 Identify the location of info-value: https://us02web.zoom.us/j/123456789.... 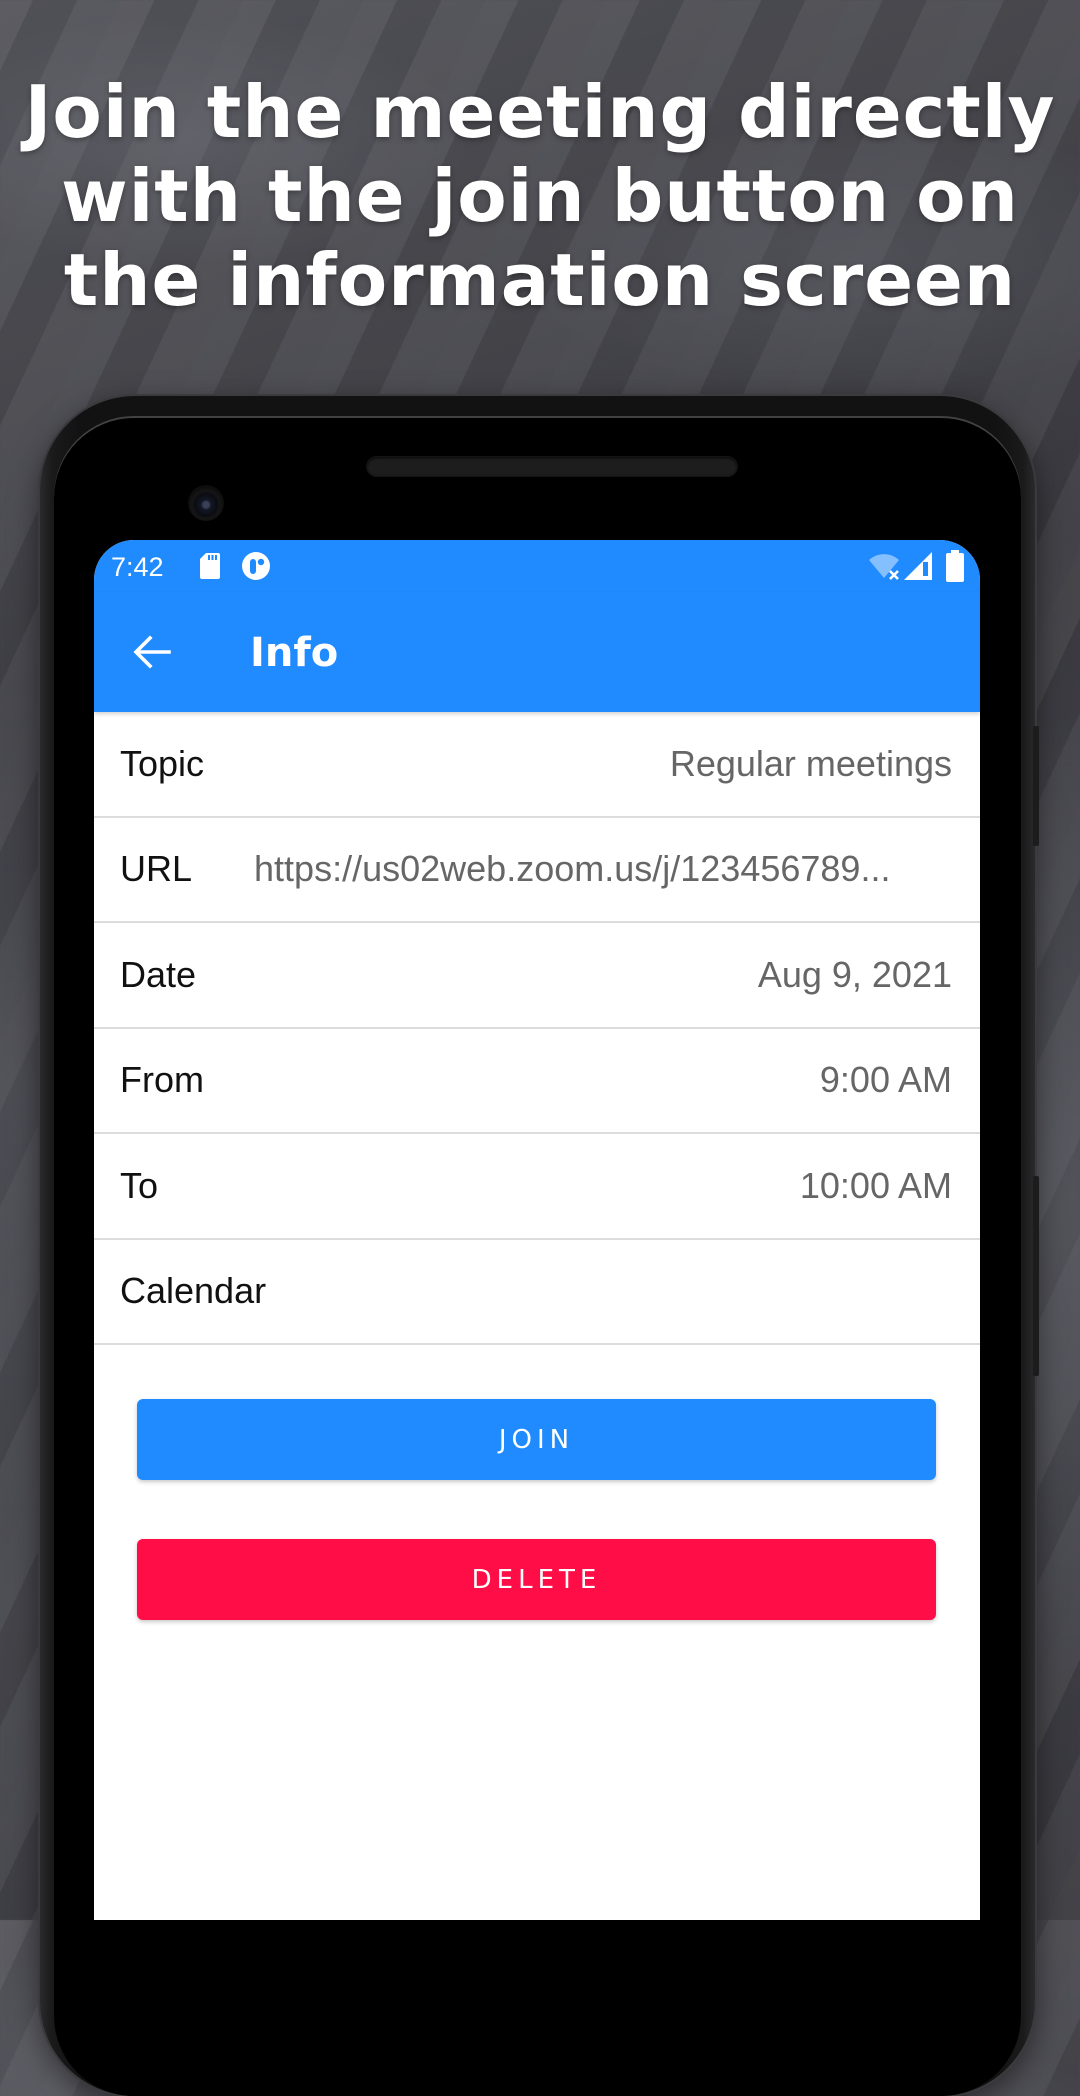
(603, 869).